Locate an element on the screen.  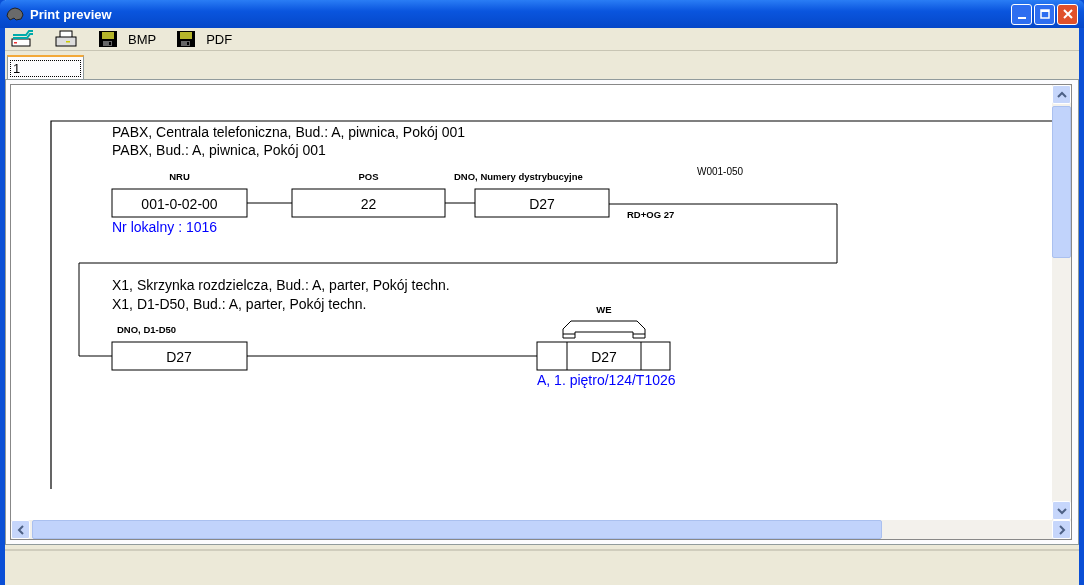
wire-label: RD+OG 27 is located at coordinates (651, 214).